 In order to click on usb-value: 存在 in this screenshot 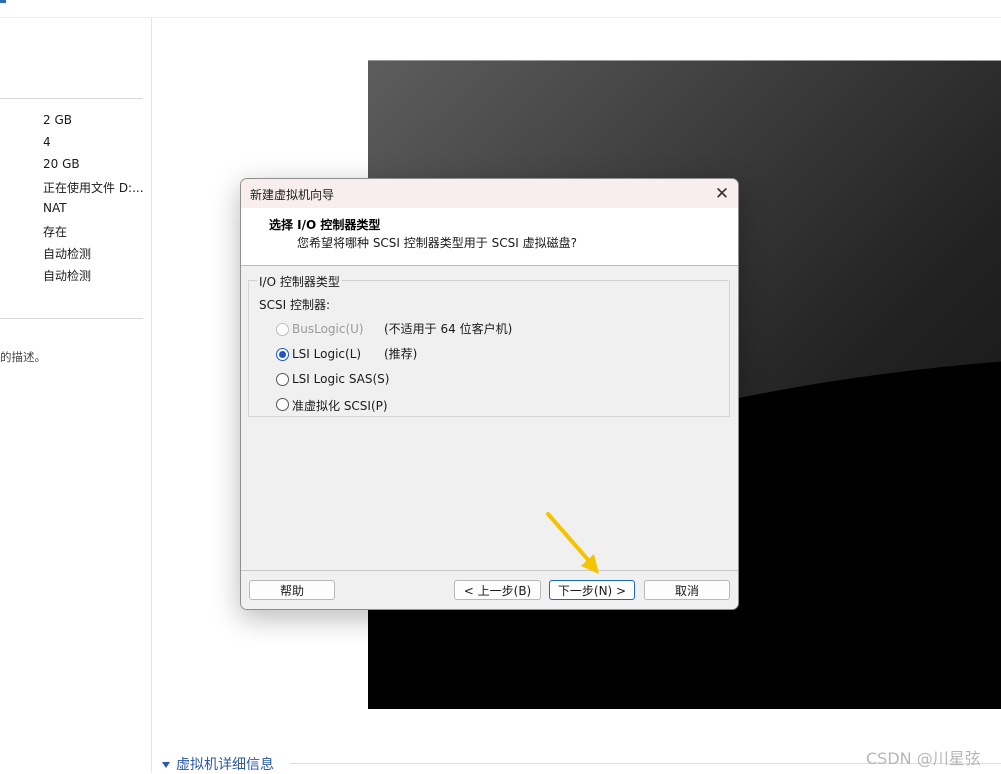, I will do `click(55, 232)`.